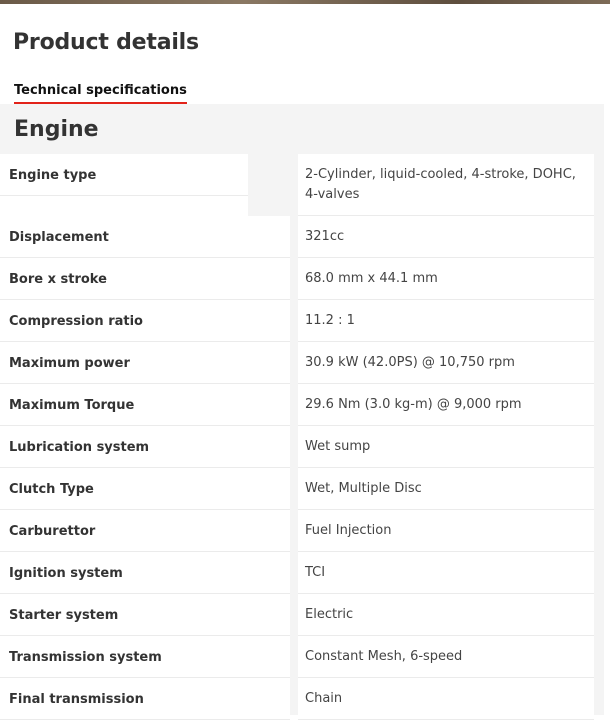  What do you see at coordinates (446, 615) in the screenshot?
I see `spec-value: Electric` at bounding box center [446, 615].